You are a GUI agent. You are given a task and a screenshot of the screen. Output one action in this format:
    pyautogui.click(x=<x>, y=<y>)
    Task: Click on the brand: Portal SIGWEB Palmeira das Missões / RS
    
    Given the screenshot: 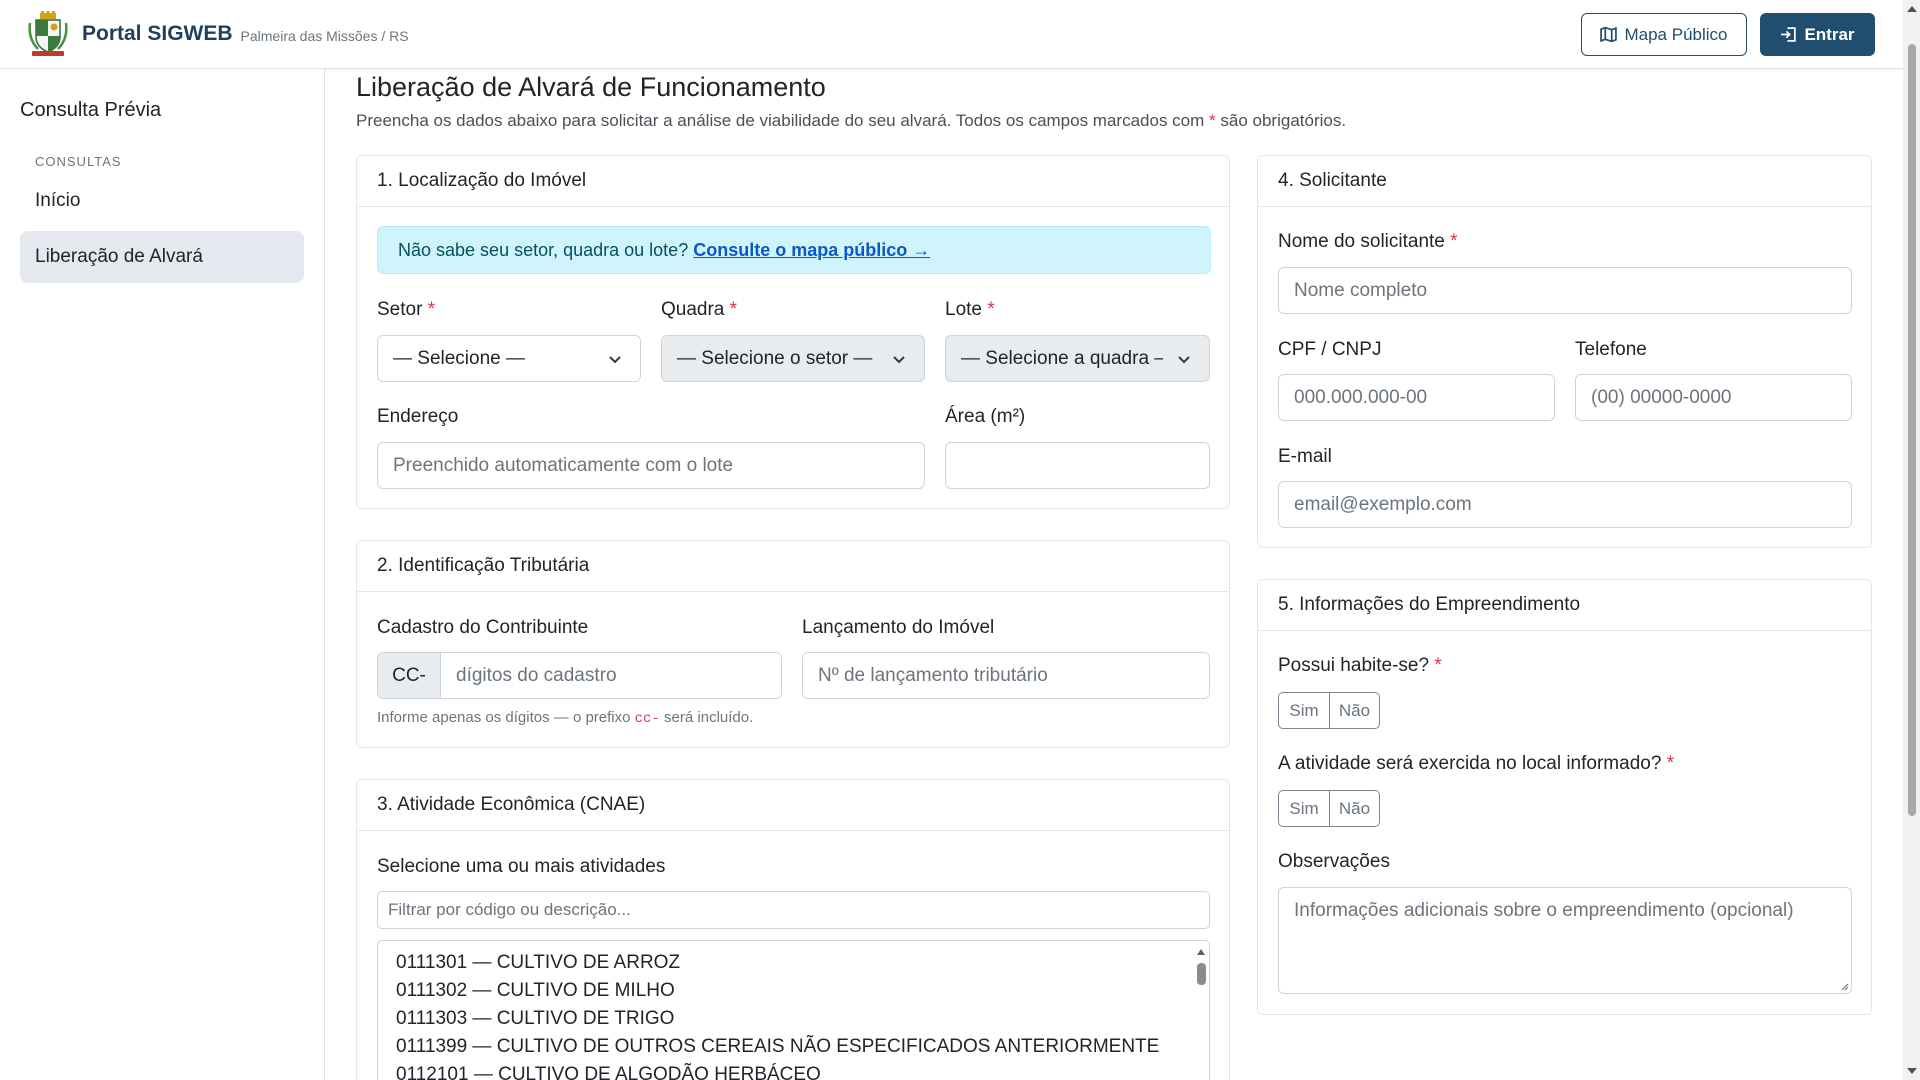 What is the action you would take?
    pyautogui.click(x=217, y=34)
    